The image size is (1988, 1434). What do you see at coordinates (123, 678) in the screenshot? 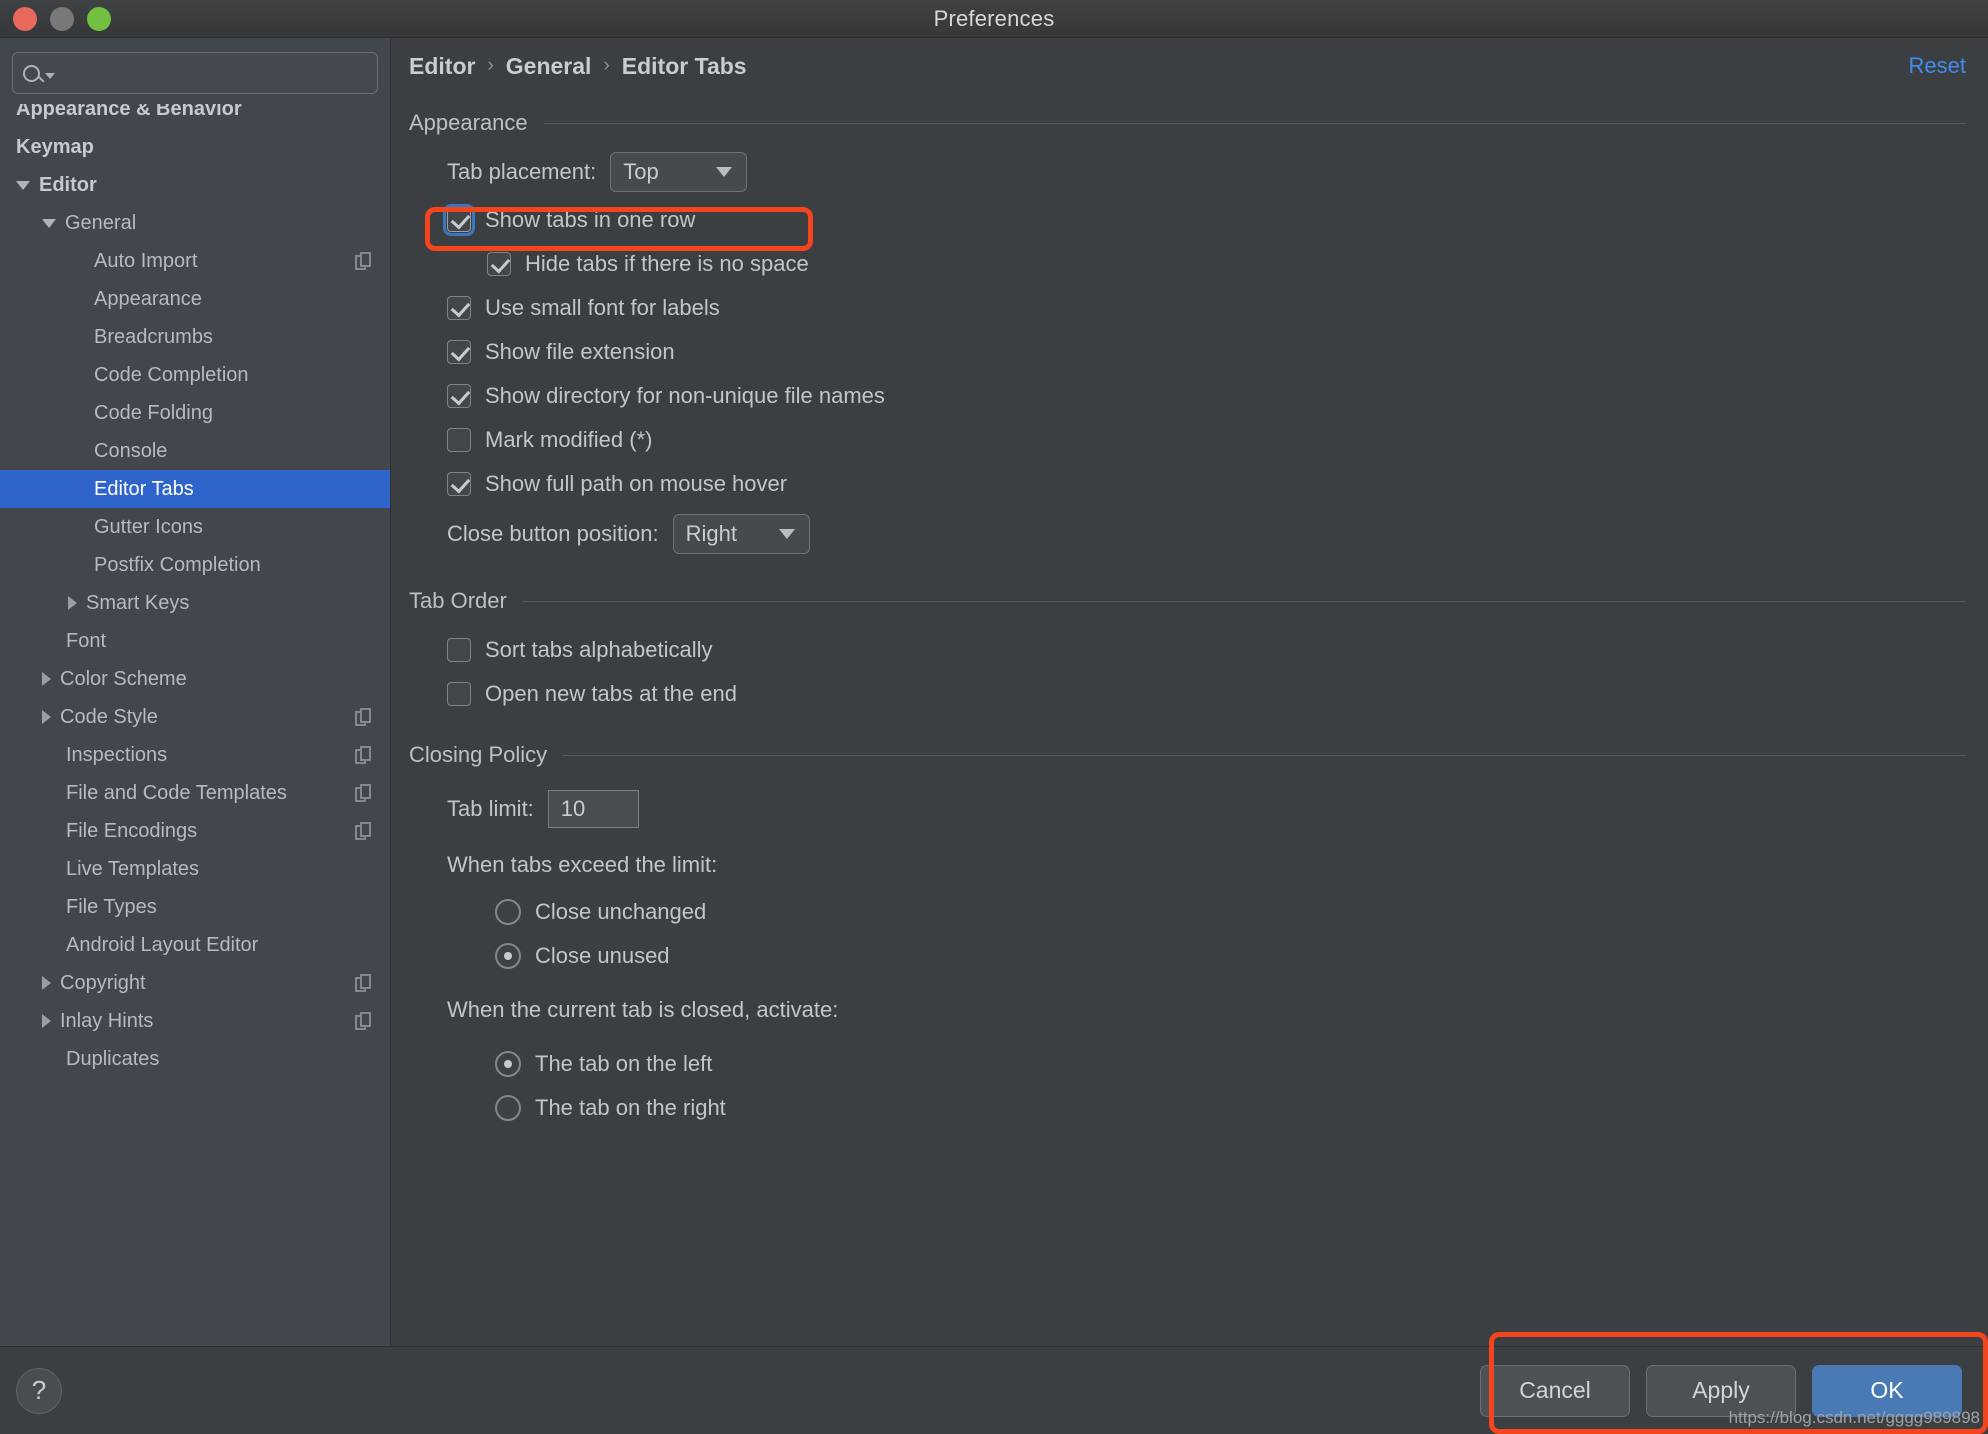
I see `sidebar-item-label: Color Scheme` at bounding box center [123, 678].